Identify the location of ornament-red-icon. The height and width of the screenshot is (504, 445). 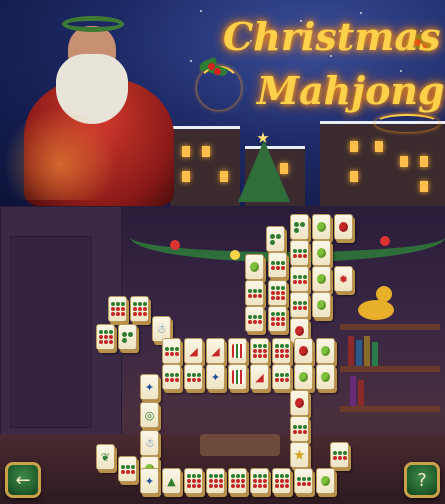
(303, 351).